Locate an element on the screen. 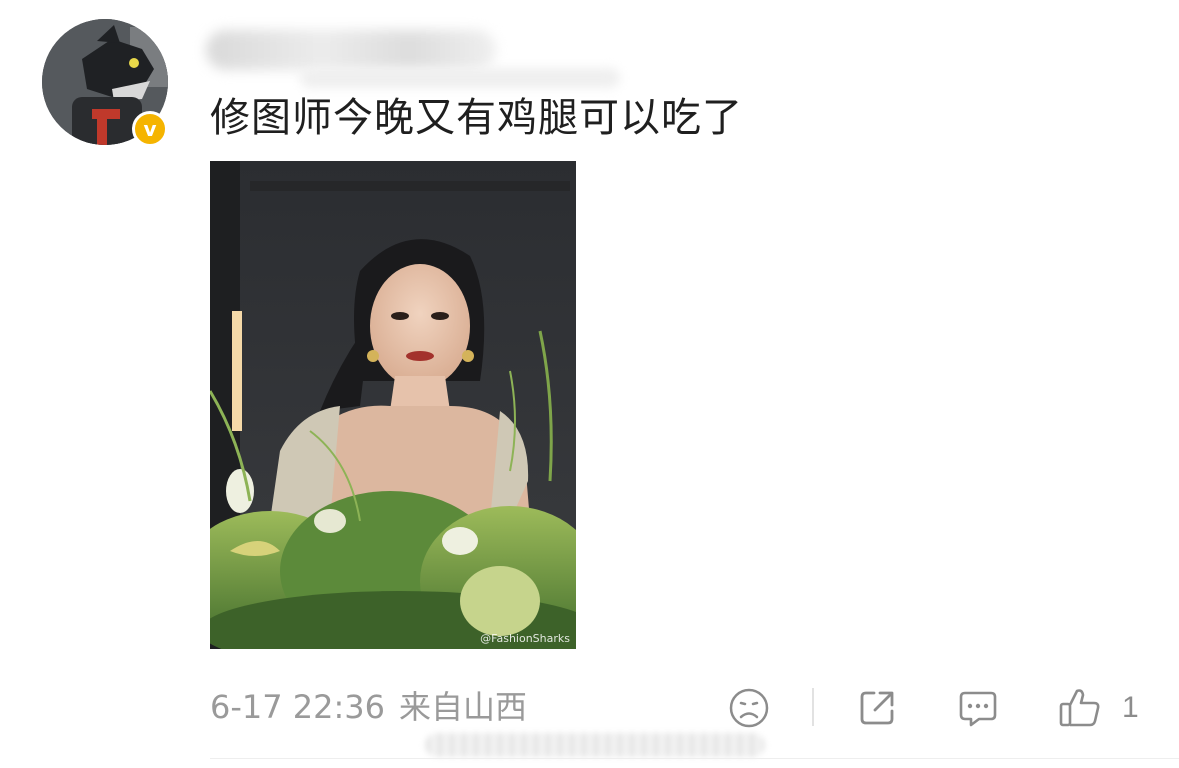 This screenshot has height=768, width=1179. comment-bubble-icon is located at coordinates (978, 709).